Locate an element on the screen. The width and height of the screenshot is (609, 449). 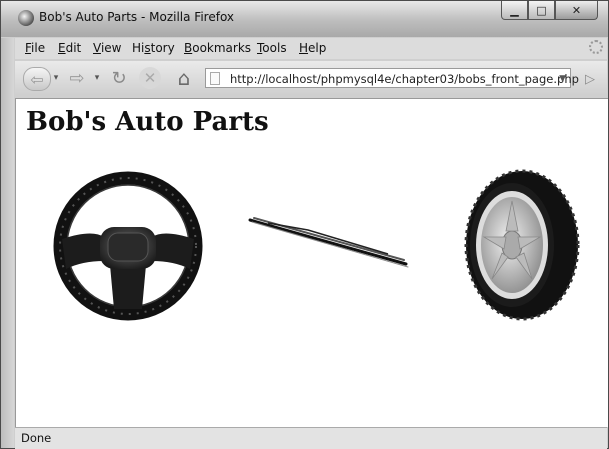
home-button: ⌂ is located at coordinates (184, 78).